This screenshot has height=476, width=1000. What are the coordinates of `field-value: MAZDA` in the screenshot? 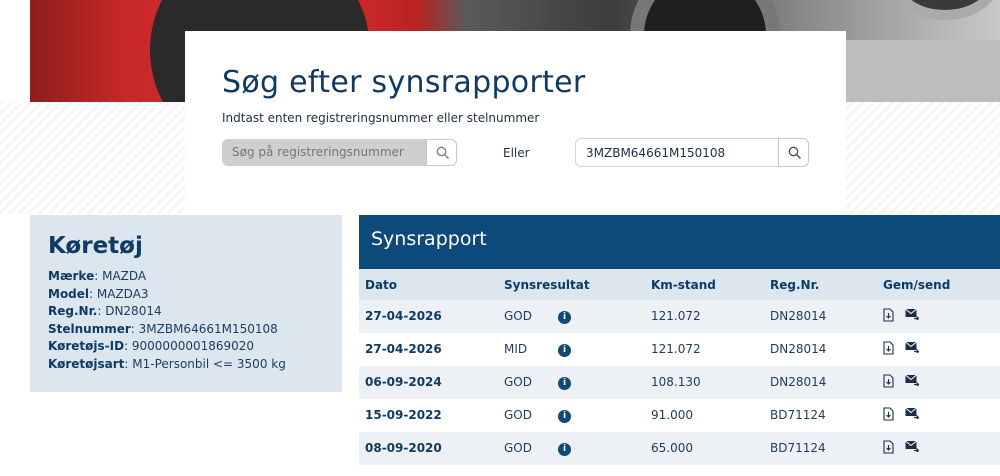 It's located at (124, 276).